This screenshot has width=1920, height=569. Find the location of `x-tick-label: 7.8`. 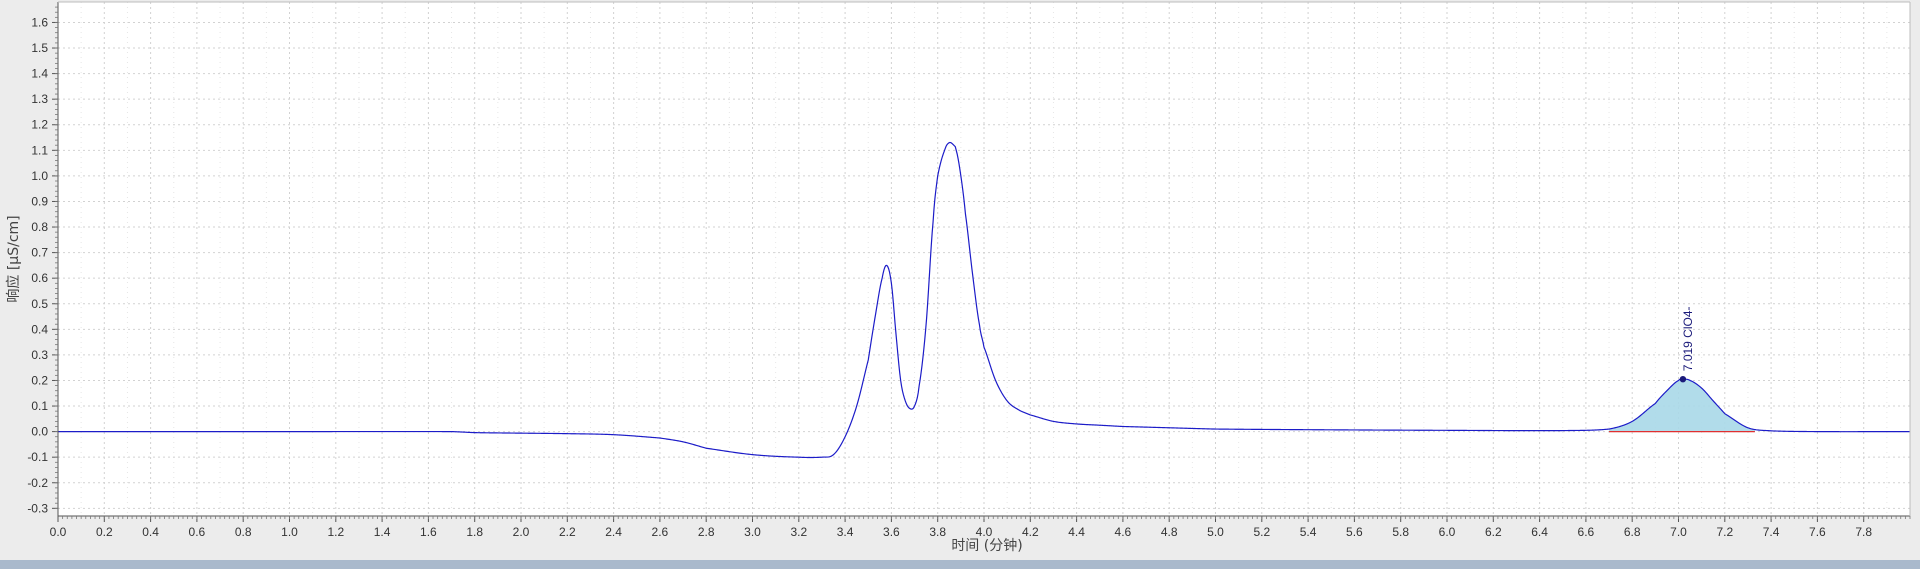

x-tick-label: 7.8 is located at coordinates (1863, 532).